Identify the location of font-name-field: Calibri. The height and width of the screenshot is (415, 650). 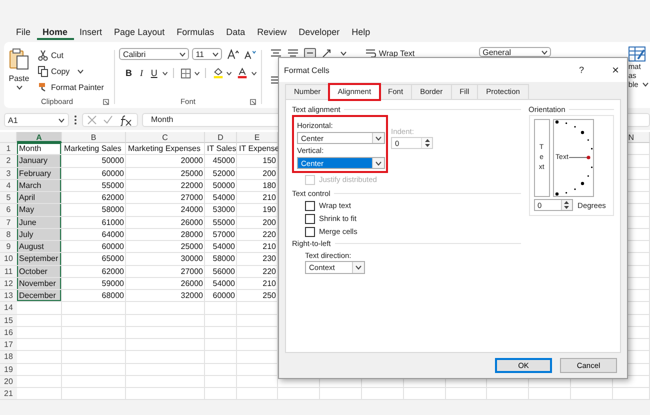
(153, 54).